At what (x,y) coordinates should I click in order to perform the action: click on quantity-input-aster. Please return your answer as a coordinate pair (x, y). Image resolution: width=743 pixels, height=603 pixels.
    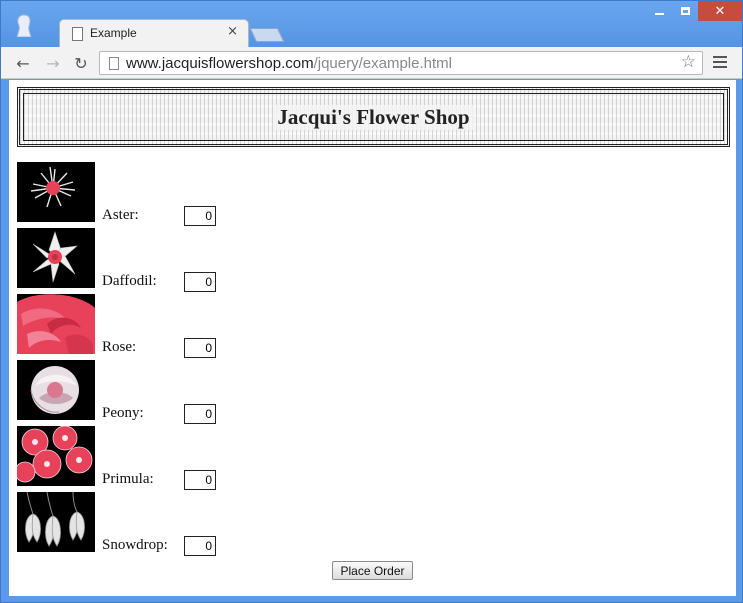
    Looking at the image, I should click on (200, 216).